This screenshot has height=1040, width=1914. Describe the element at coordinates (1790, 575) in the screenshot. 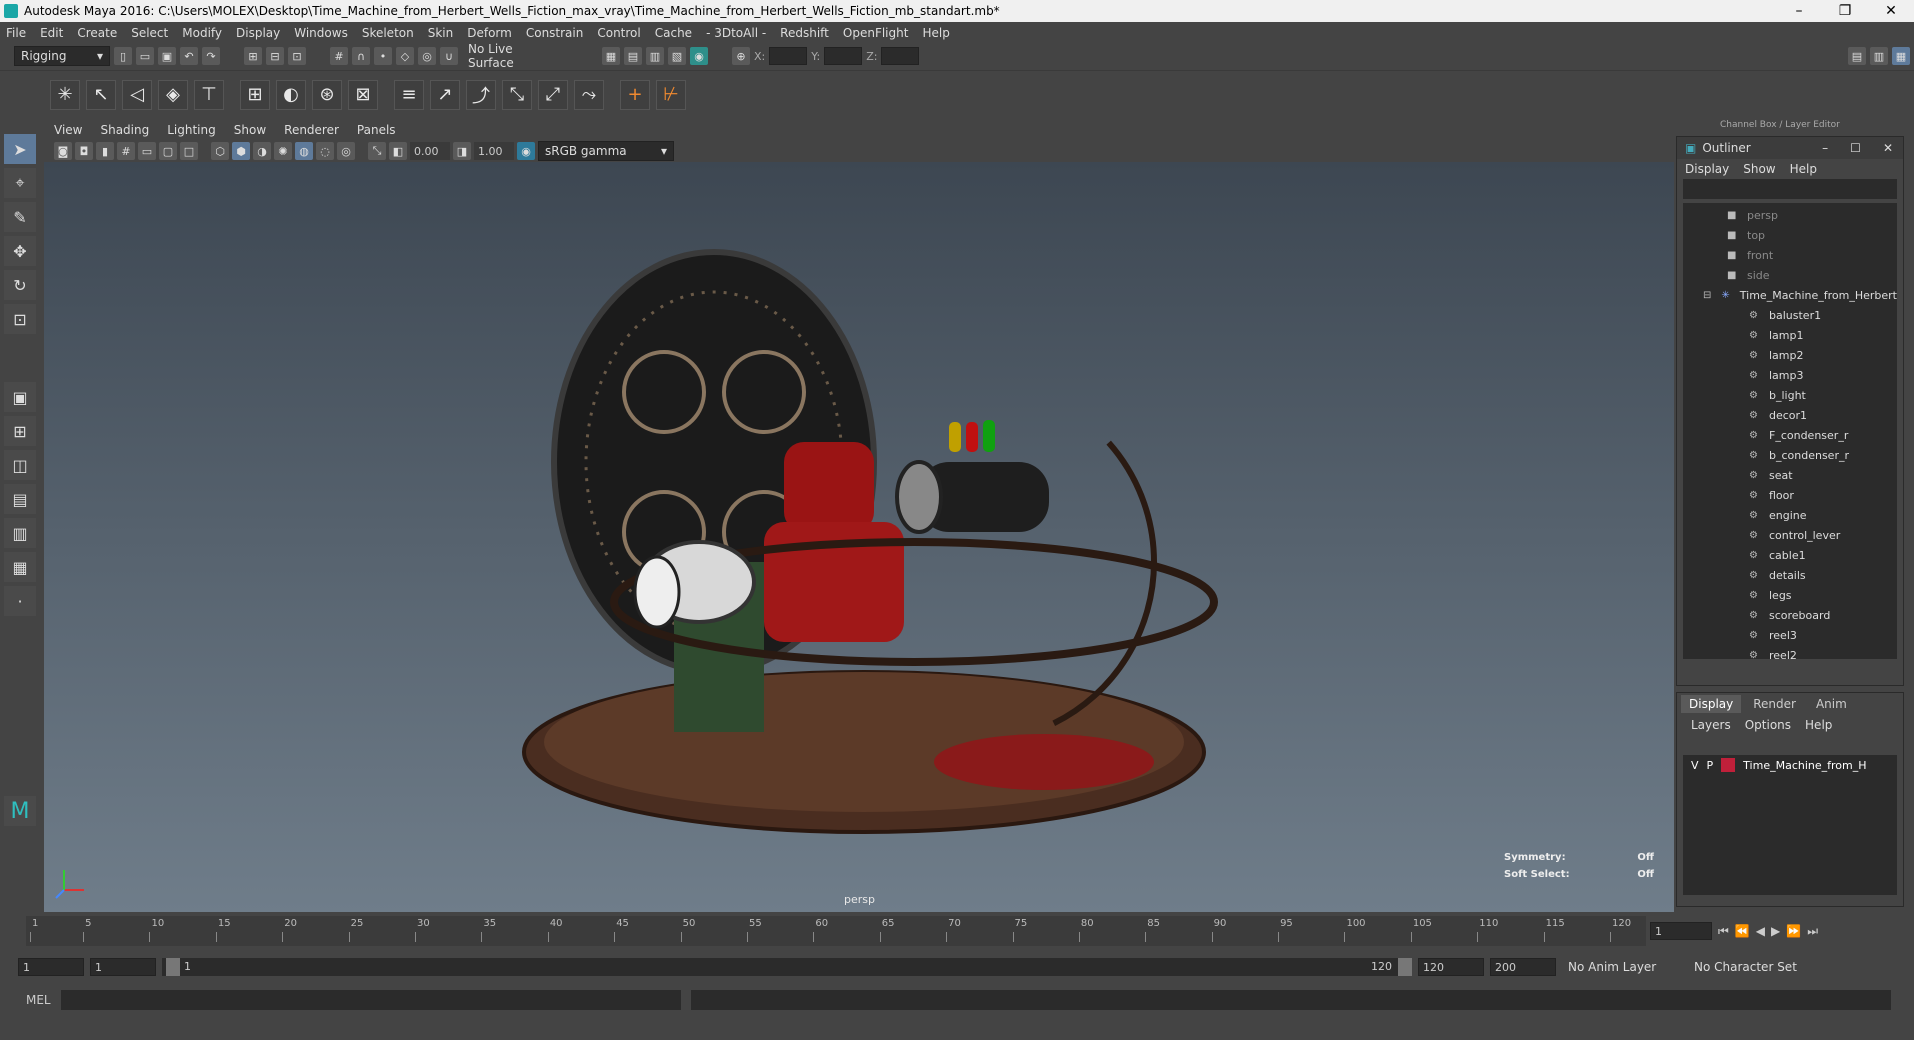

I see `outliner-item-details: ⚙ details` at that location.